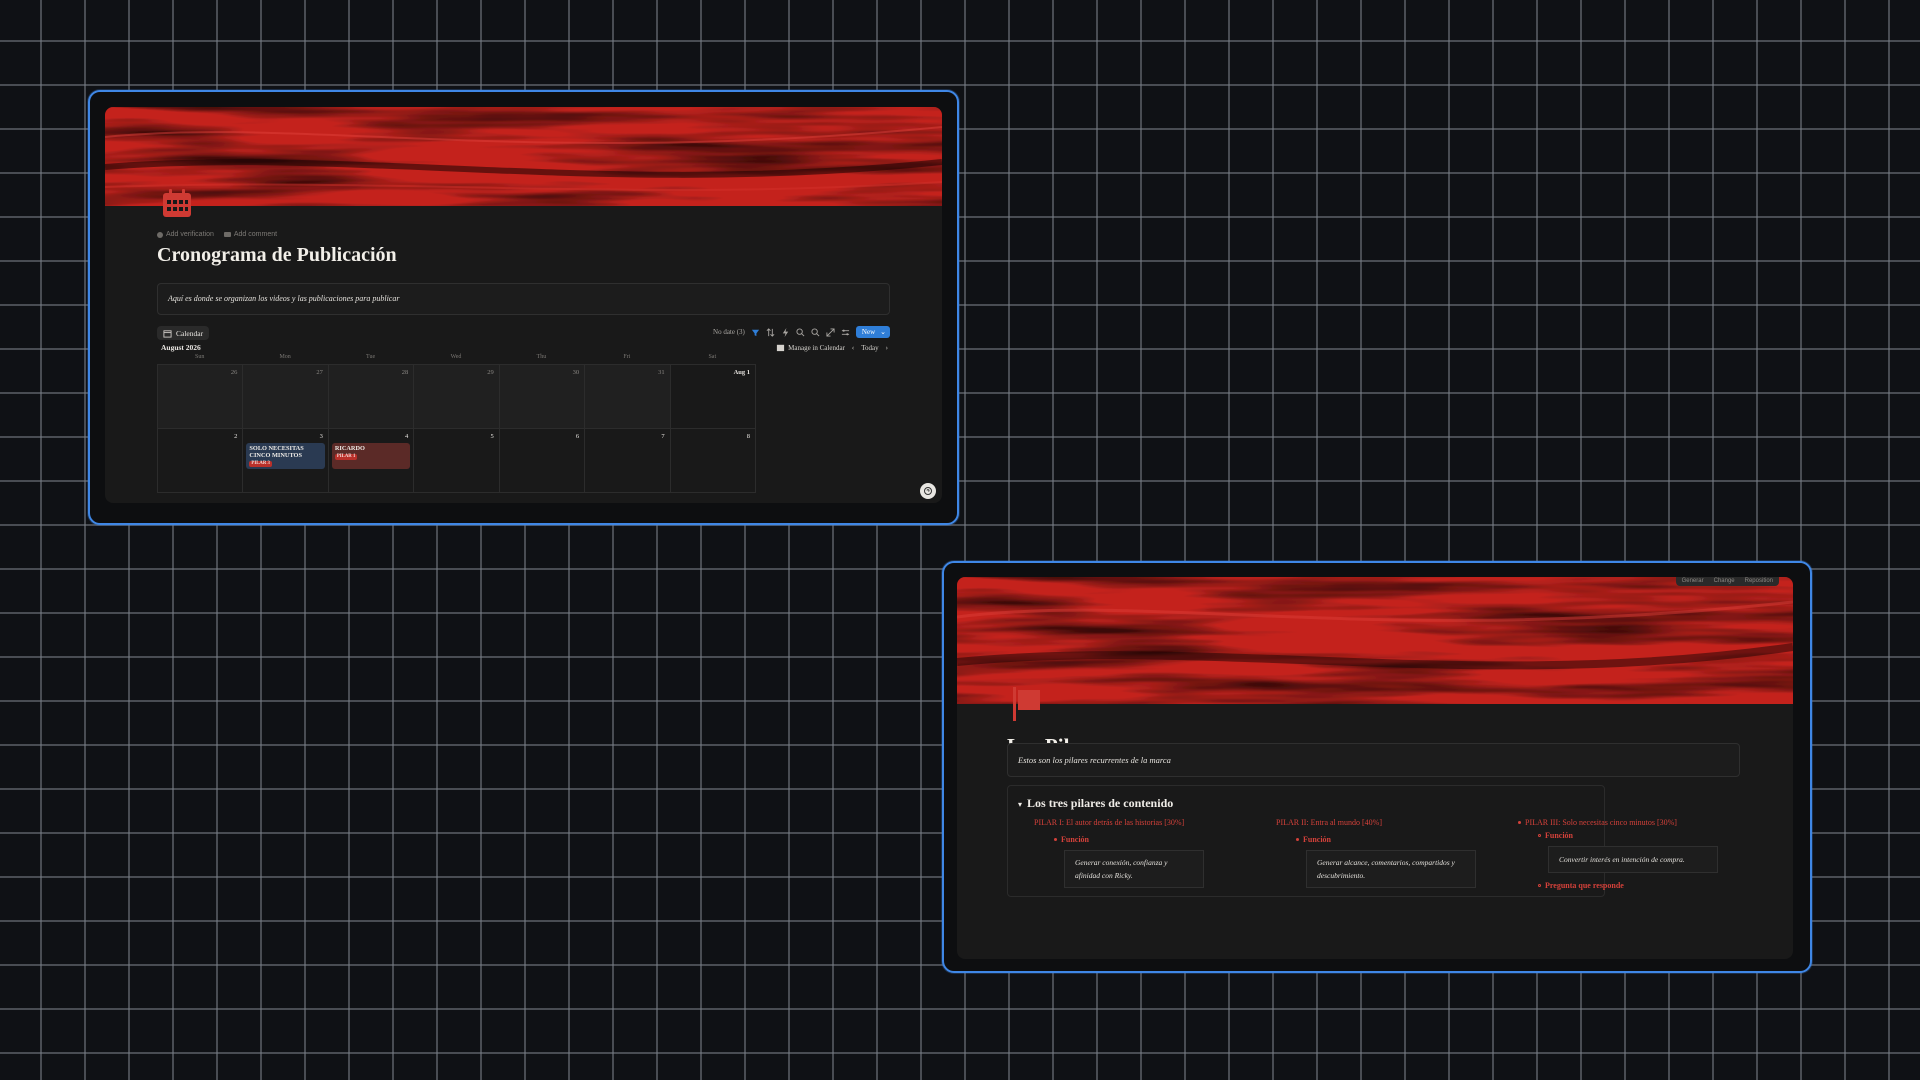  I want to click on month-label: August 2026, so click(181, 347).